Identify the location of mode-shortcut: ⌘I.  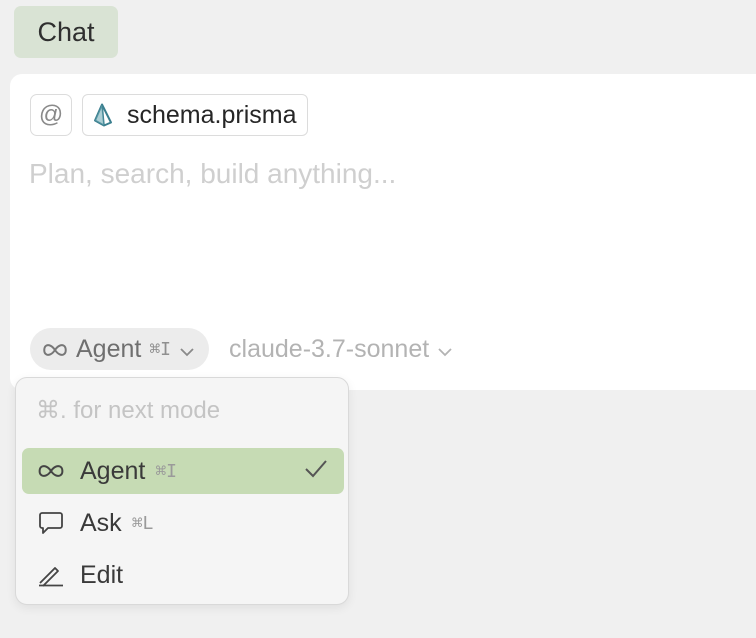
(160, 349).